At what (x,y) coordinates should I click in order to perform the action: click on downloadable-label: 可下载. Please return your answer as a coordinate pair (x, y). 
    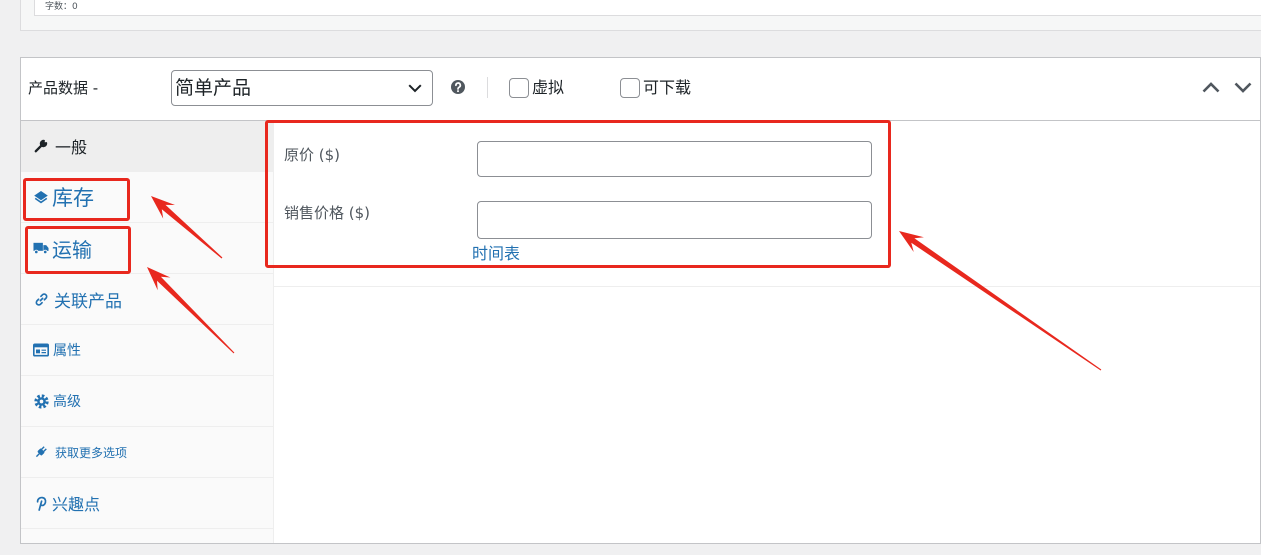
    Looking at the image, I should click on (667, 88).